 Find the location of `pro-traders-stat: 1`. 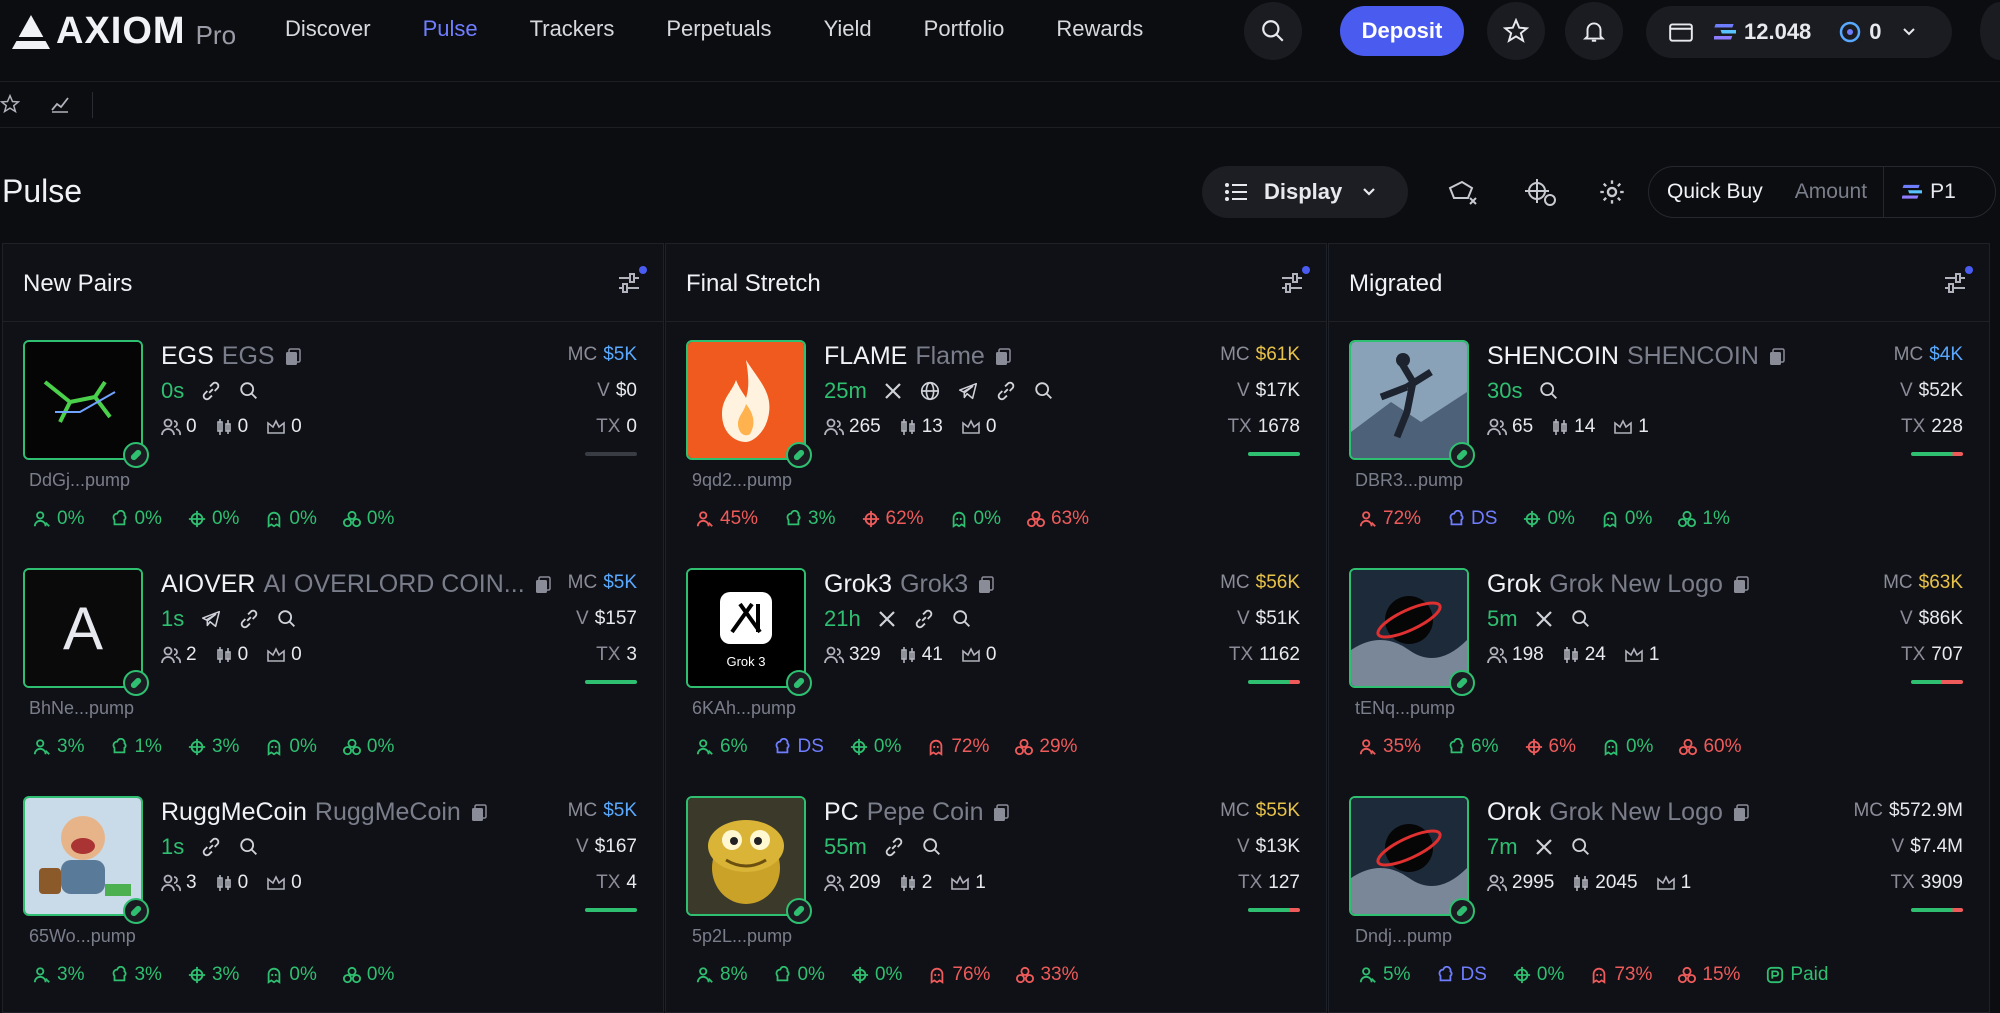

pro-traders-stat: 1 is located at coordinates (1641, 655).